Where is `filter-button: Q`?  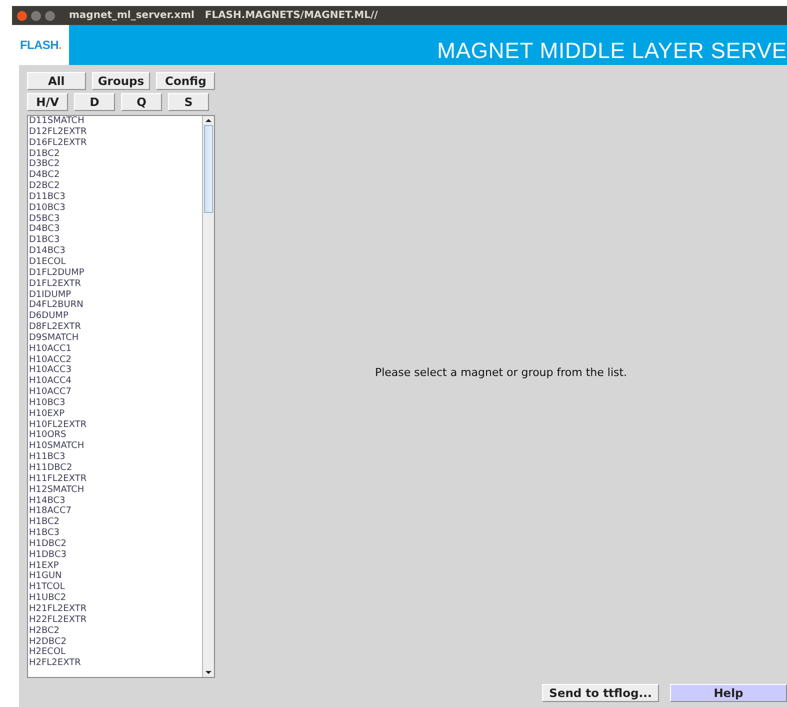
filter-button: Q is located at coordinates (141, 102).